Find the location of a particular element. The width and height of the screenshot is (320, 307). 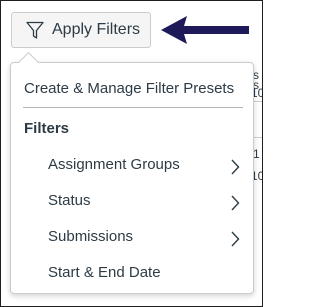

filter-item-submissions: Submissions is located at coordinates (90, 236).